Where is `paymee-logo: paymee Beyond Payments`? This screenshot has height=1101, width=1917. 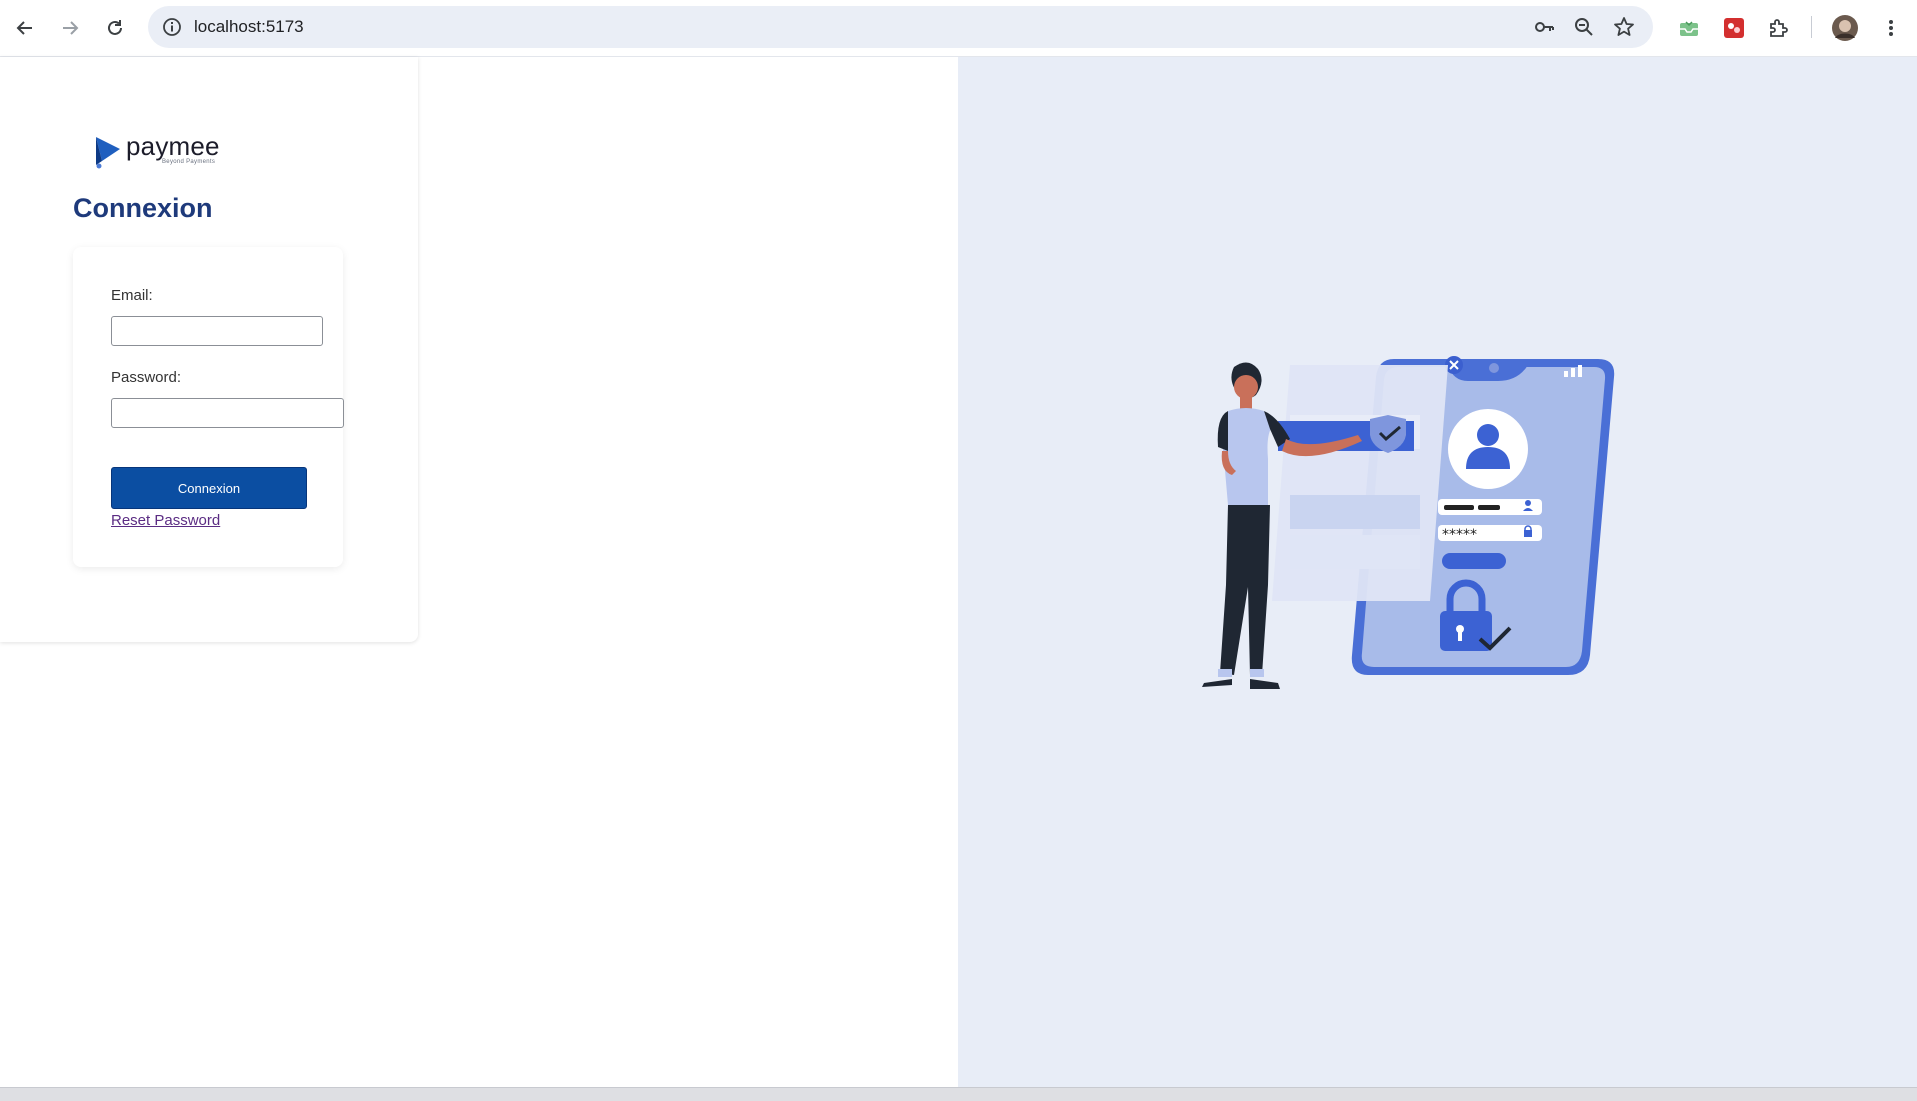
paymee-logo: paymee Beyond Payments is located at coordinates (169, 153).